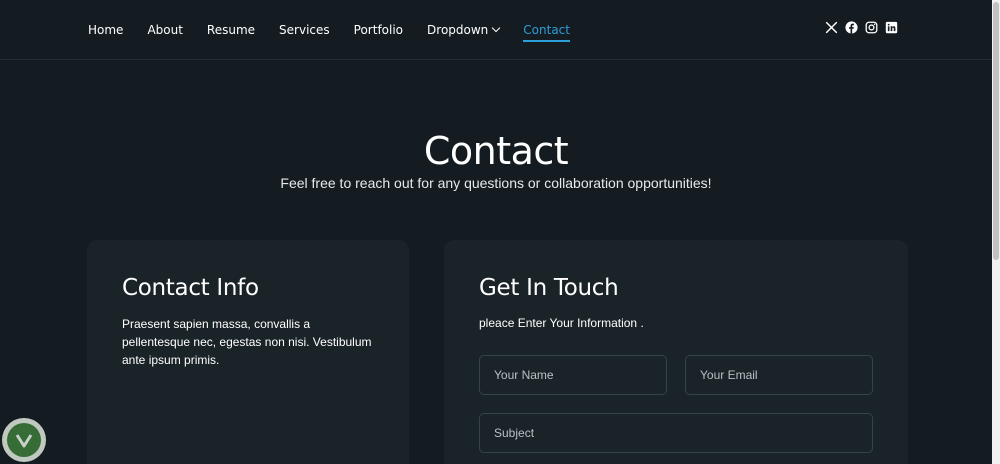 This screenshot has height=464, width=1000. I want to click on scrollbar-thumb, so click(996, 131).